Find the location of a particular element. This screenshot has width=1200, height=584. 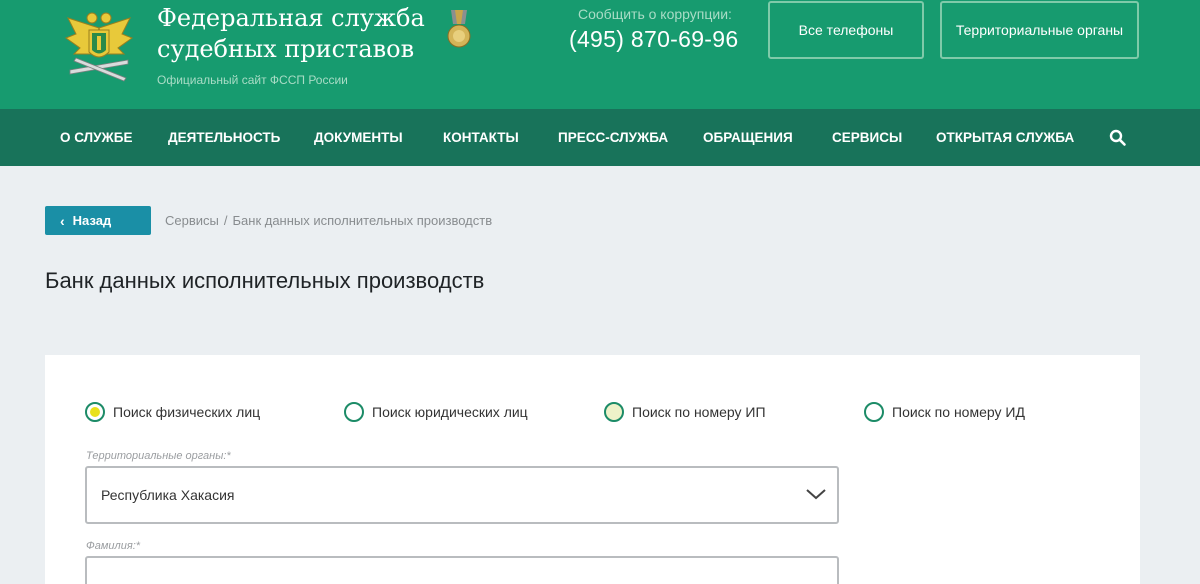

radio-search-id-number: Поиск по номеру ИД is located at coordinates (944, 412).